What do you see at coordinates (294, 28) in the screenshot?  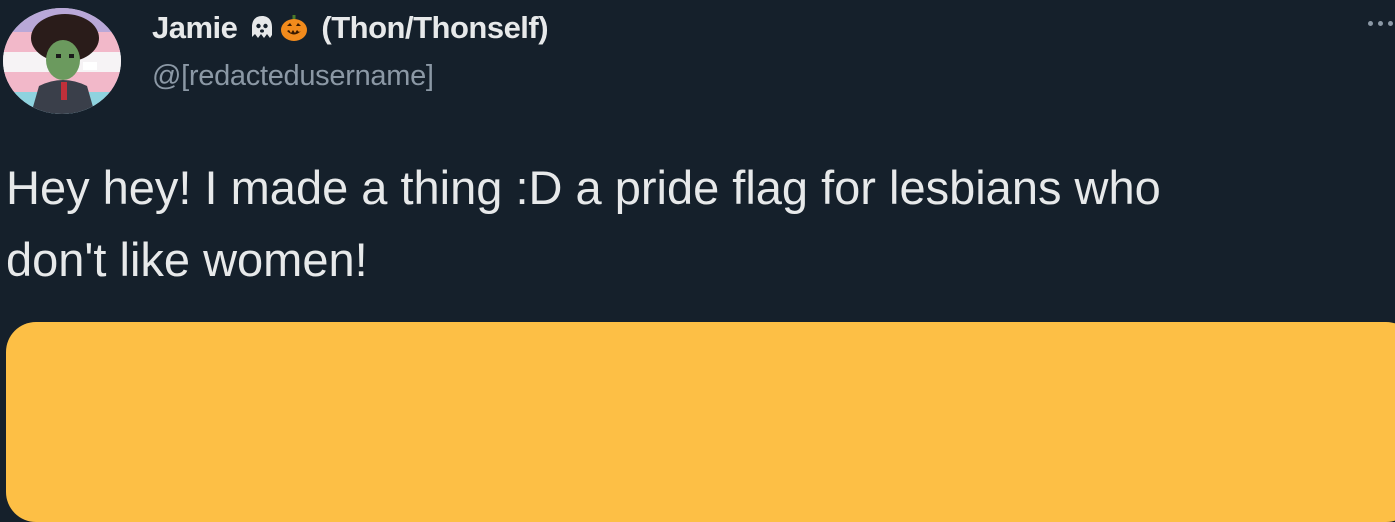 I see `jack-o-lantern-icon` at bounding box center [294, 28].